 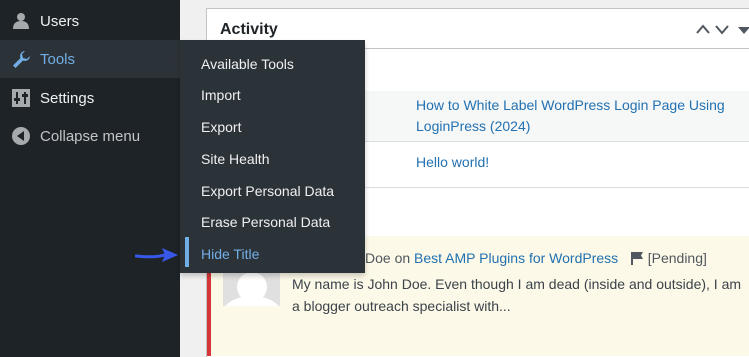 What do you see at coordinates (60, 21) in the screenshot?
I see `sidebar-item-label: Users` at bounding box center [60, 21].